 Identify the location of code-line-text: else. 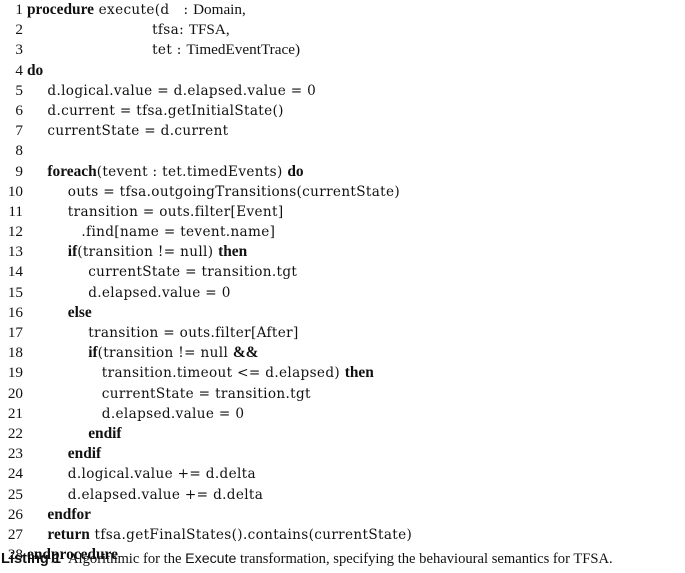
(354, 313).